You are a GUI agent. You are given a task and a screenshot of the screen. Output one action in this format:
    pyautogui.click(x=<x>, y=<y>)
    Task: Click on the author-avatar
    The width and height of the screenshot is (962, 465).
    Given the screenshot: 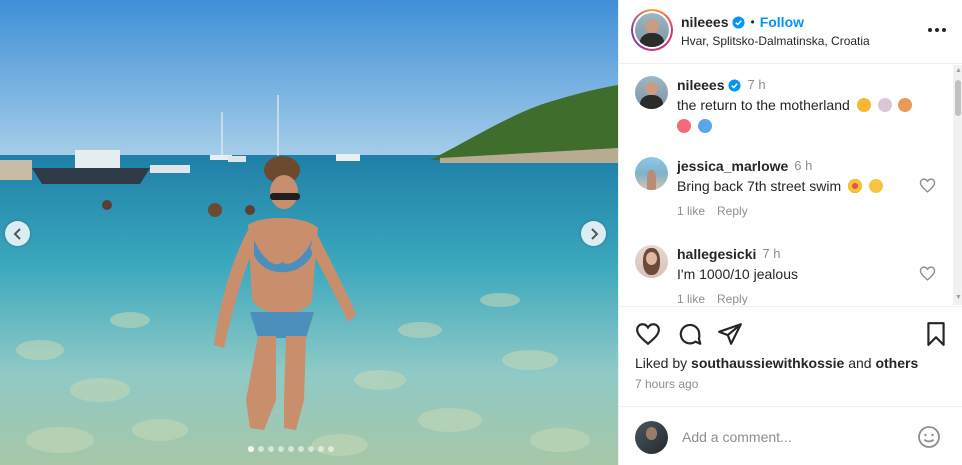 What is the action you would take?
    pyautogui.click(x=652, y=30)
    